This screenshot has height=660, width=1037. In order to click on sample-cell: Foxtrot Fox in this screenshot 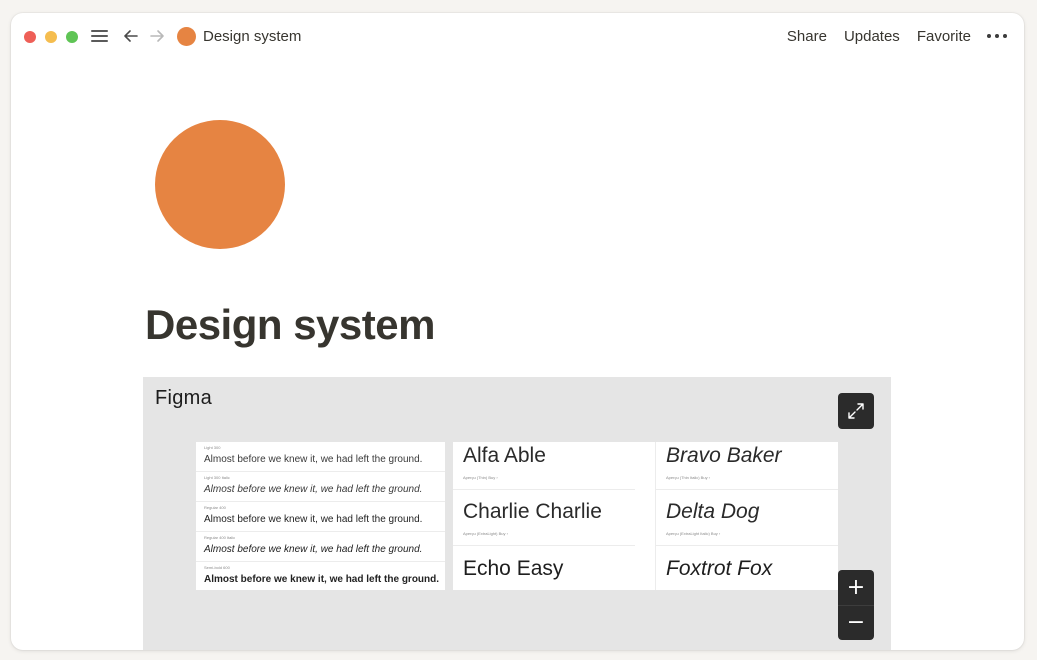, I will do `click(747, 572)`.